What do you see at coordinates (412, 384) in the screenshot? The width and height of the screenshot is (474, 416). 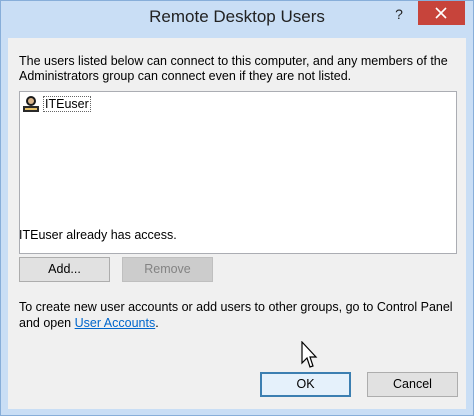 I see `cancel-button: Cancel` at bounding box center [412, 384].